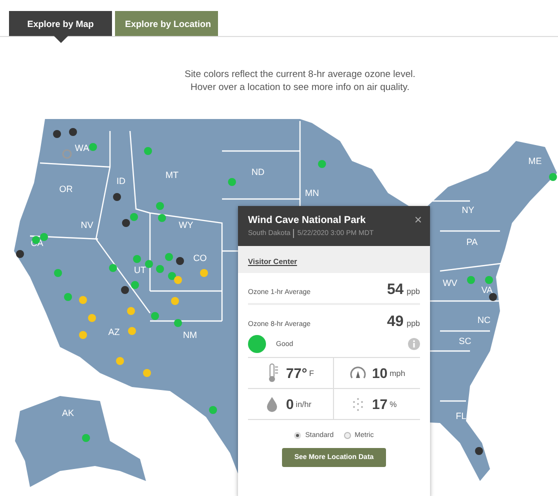 This screenshot has width=558, height=496. I want to click on tab: Explore by Location, so click(166, 23).